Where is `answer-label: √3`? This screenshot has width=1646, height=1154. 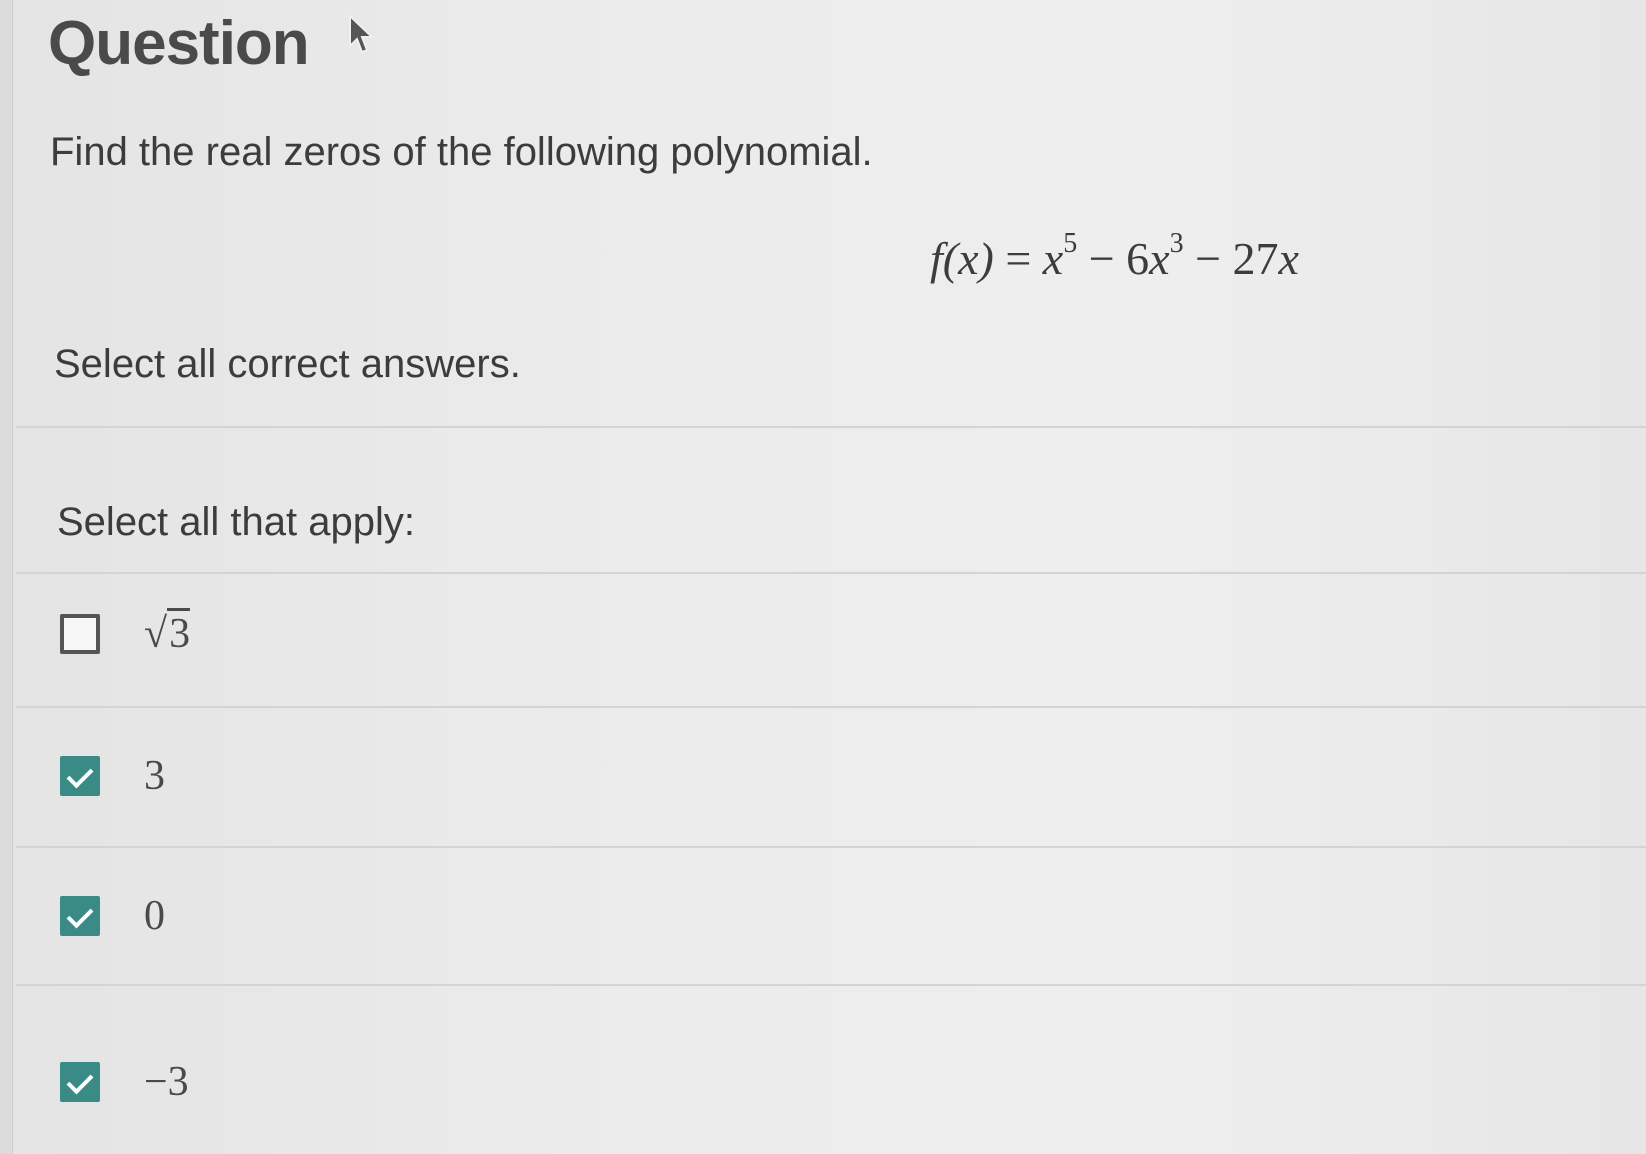 answer-label: √3 is located at coordinates (167, 633).